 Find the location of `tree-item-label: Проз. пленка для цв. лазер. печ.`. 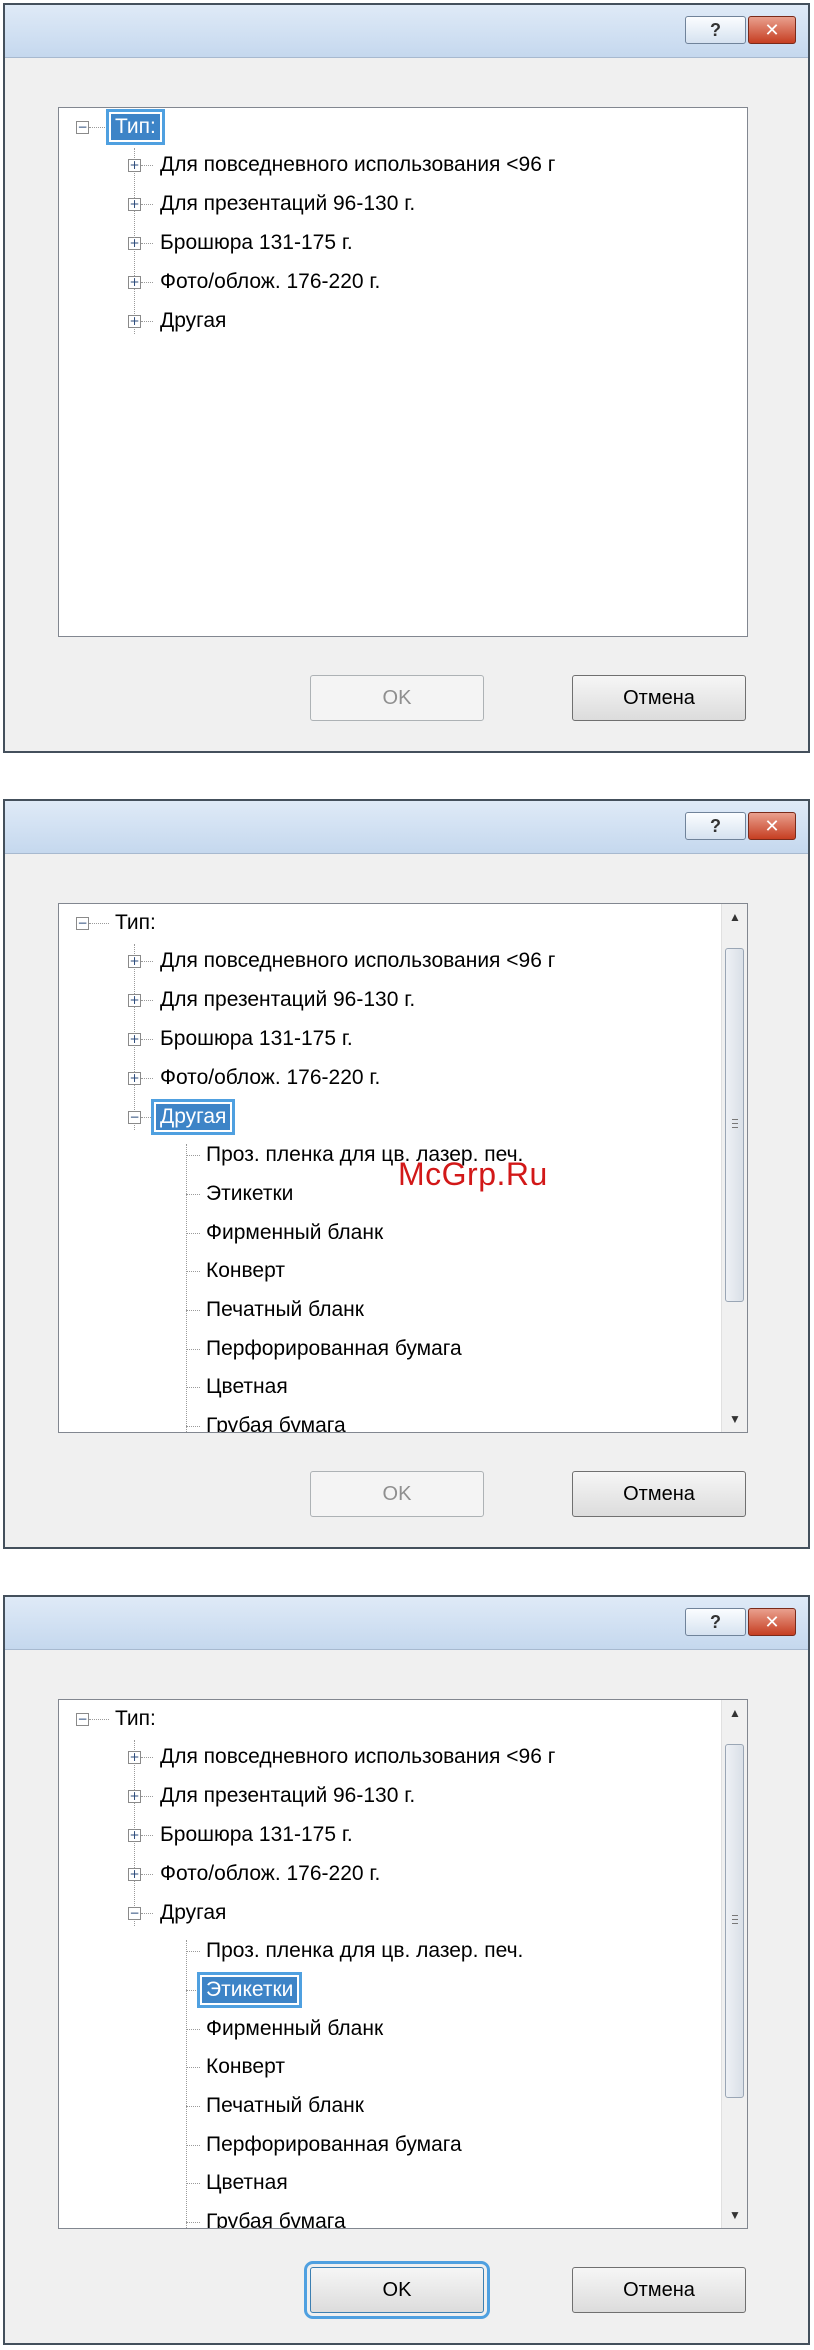

tree-item-label: Проз. пленка для цв. лазер. печ. is located at coordinates (364, 1951).